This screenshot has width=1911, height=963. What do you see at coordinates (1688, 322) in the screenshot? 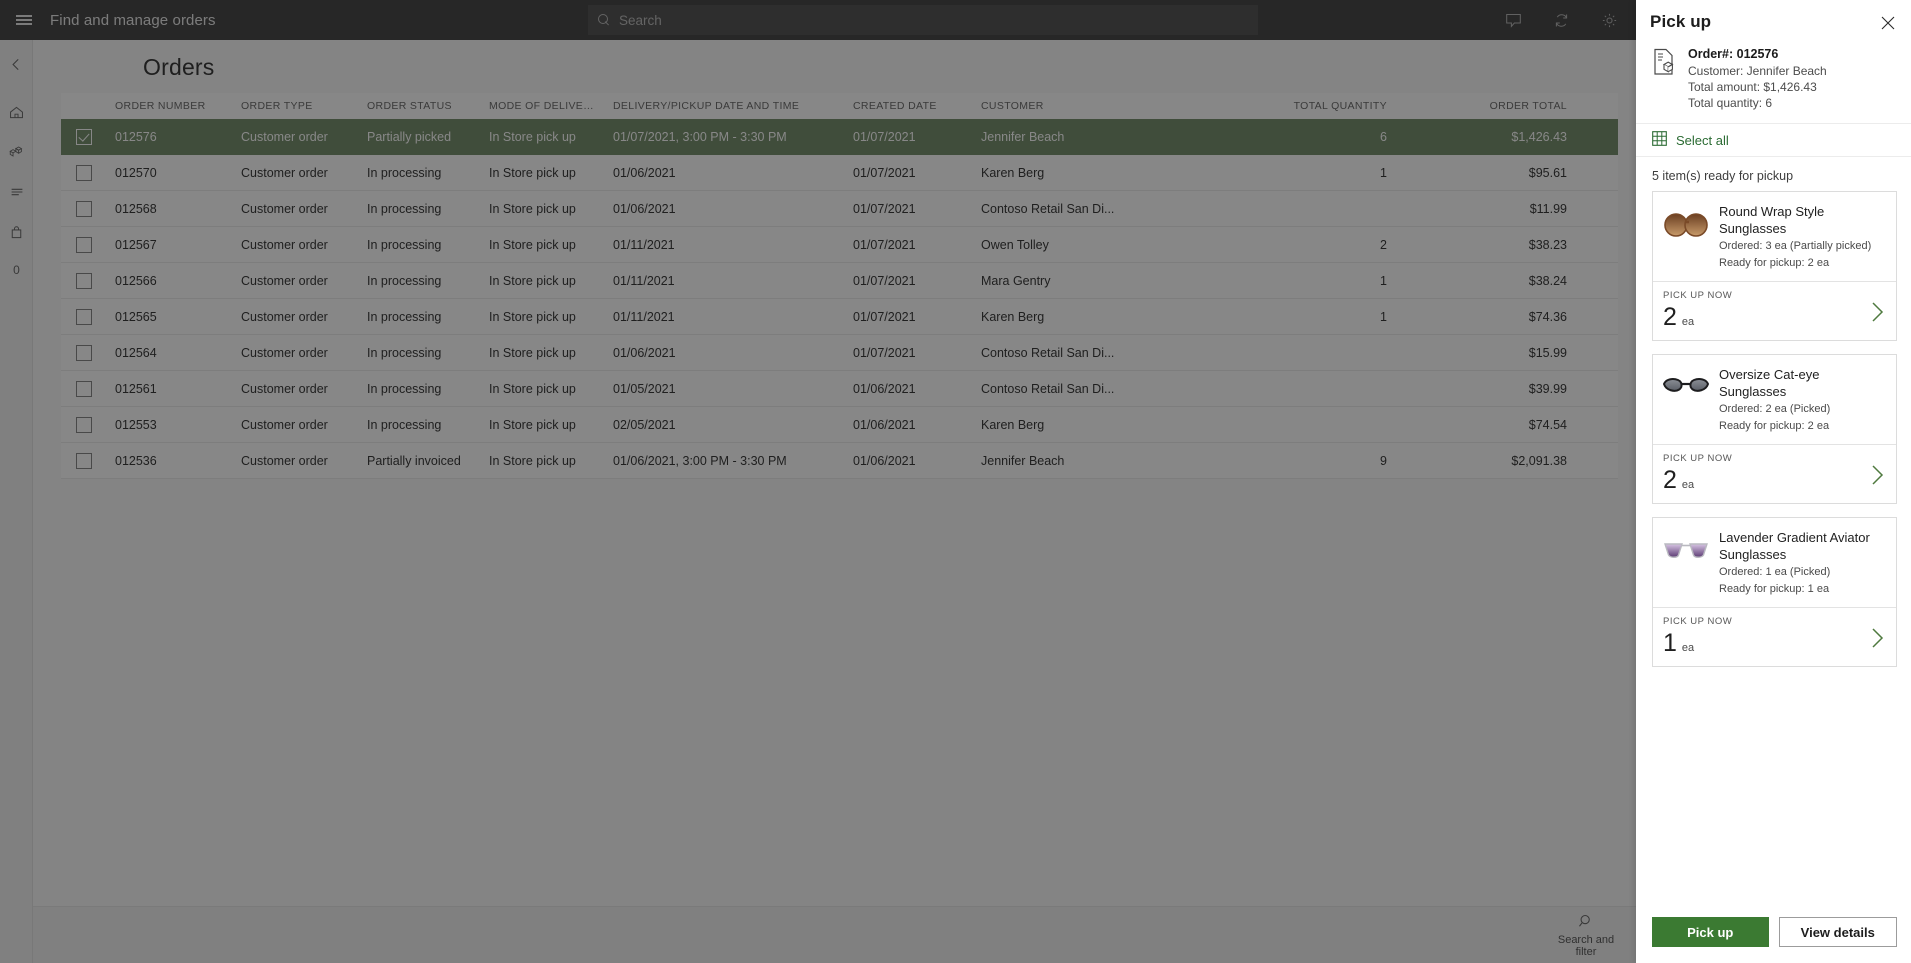
I see `pick-up-uom: ea` at bounding box center [1688, 322].